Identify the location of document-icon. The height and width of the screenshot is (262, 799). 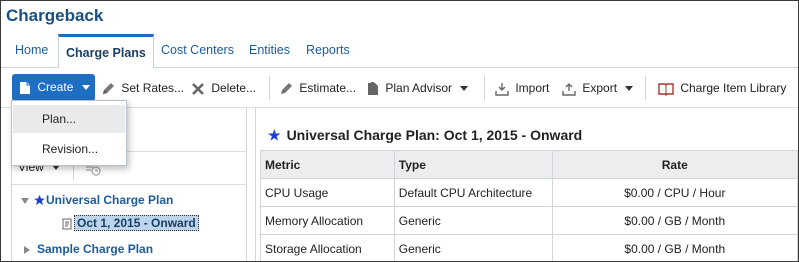
(25, 87).